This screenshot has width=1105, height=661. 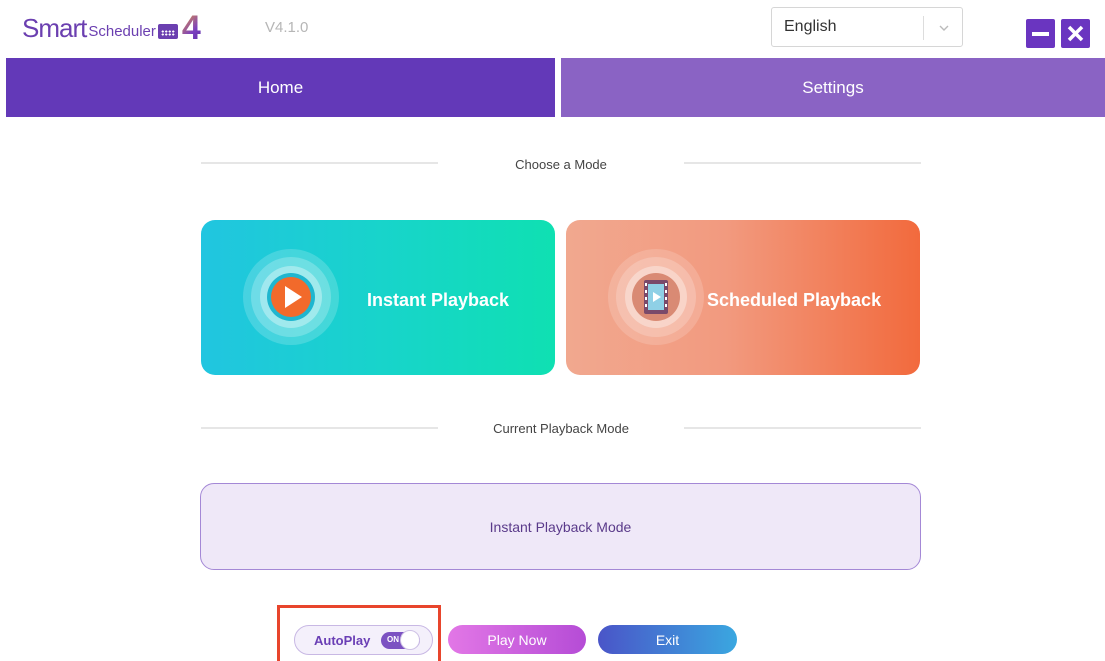 I want to click on close-button, so click(x=1075, y=33).